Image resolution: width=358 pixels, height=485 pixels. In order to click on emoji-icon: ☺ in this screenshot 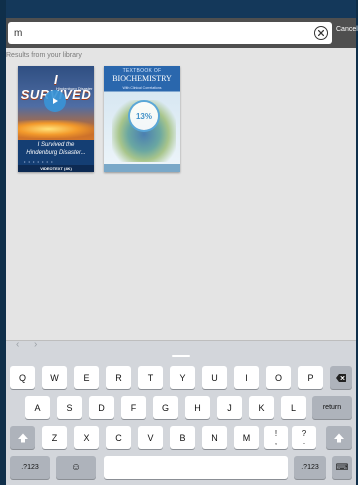, I will do `click(76, 467)`.